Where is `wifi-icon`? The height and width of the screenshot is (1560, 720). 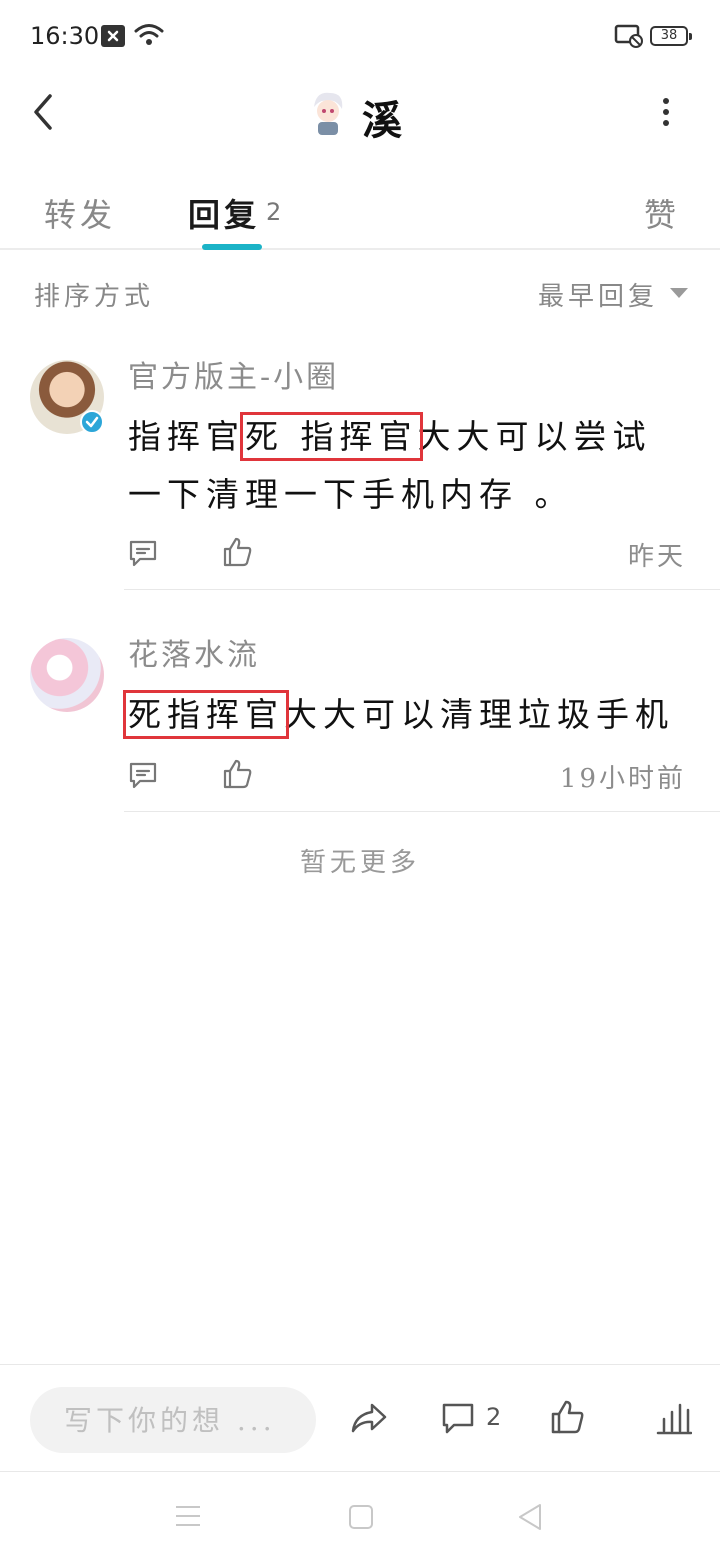
wifi-icon is located at coordinates (149, 37).